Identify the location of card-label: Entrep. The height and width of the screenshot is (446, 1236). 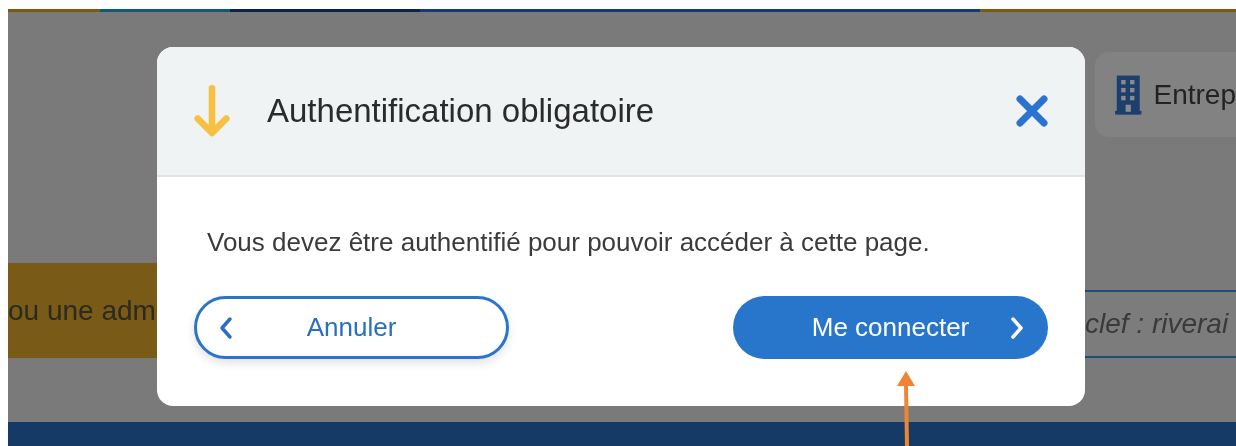
(1194, 94).